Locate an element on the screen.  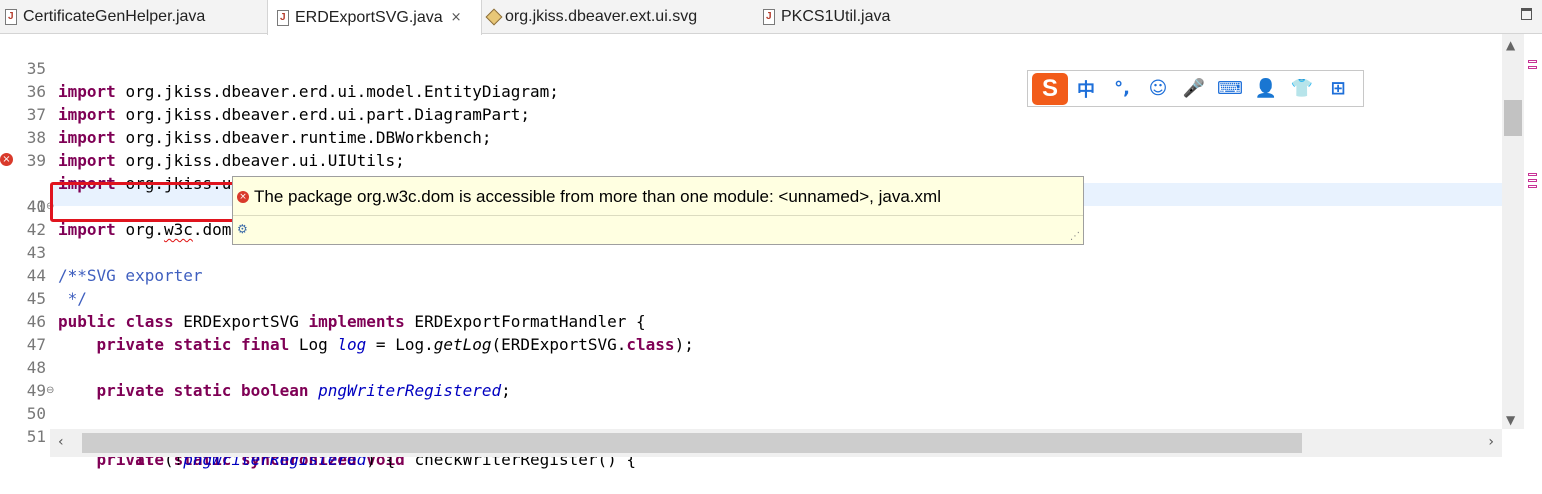
chinese-mode-icon: 中 is located at coordinates (1086, 89).